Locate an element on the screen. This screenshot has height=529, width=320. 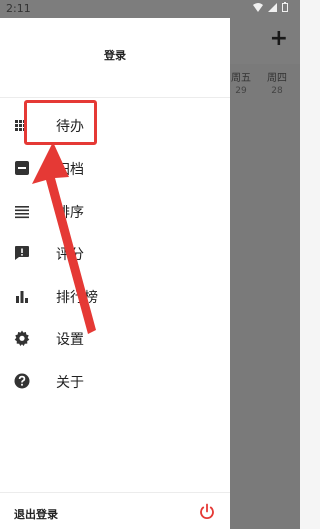
menu-item-settings: 设置 is located at coordinates (115, 338).